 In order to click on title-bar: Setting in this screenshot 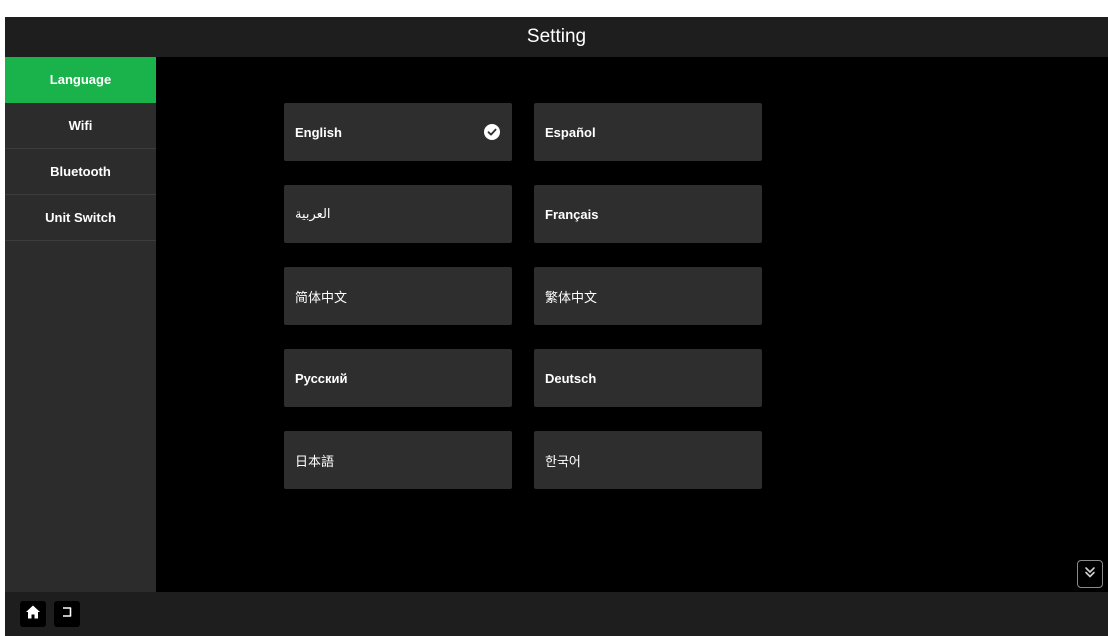, I will do `click(556, 37)`.